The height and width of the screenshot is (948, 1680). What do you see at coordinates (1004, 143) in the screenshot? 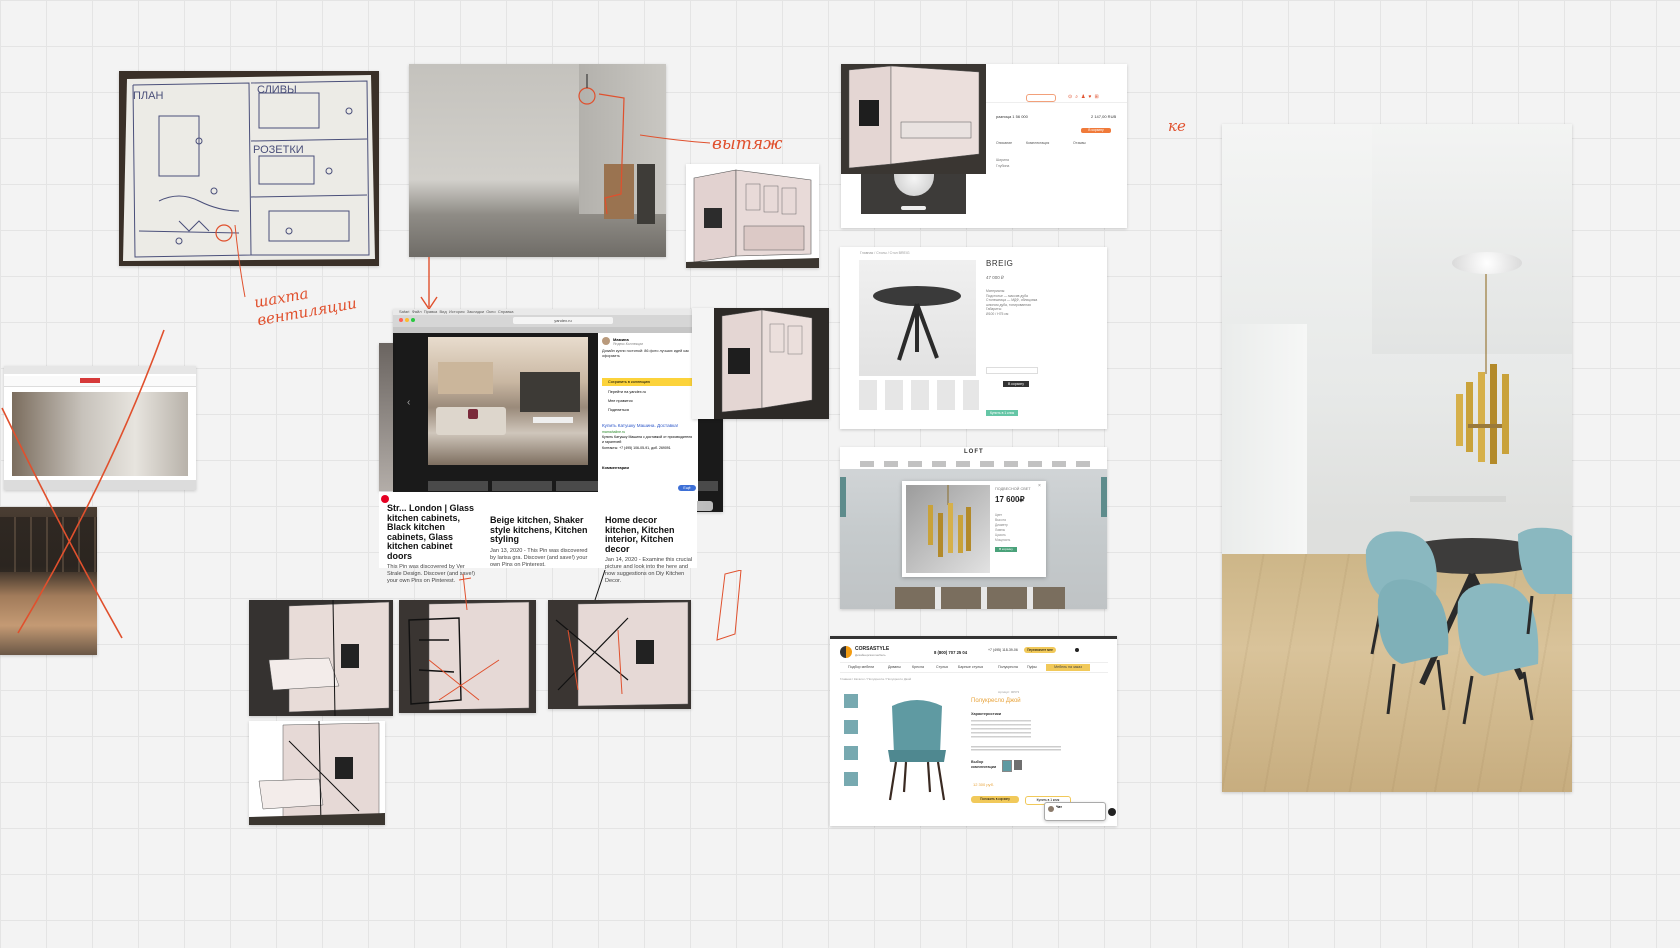
I see `shop-tab-0: Описание` at bounding box center [1004, 143].